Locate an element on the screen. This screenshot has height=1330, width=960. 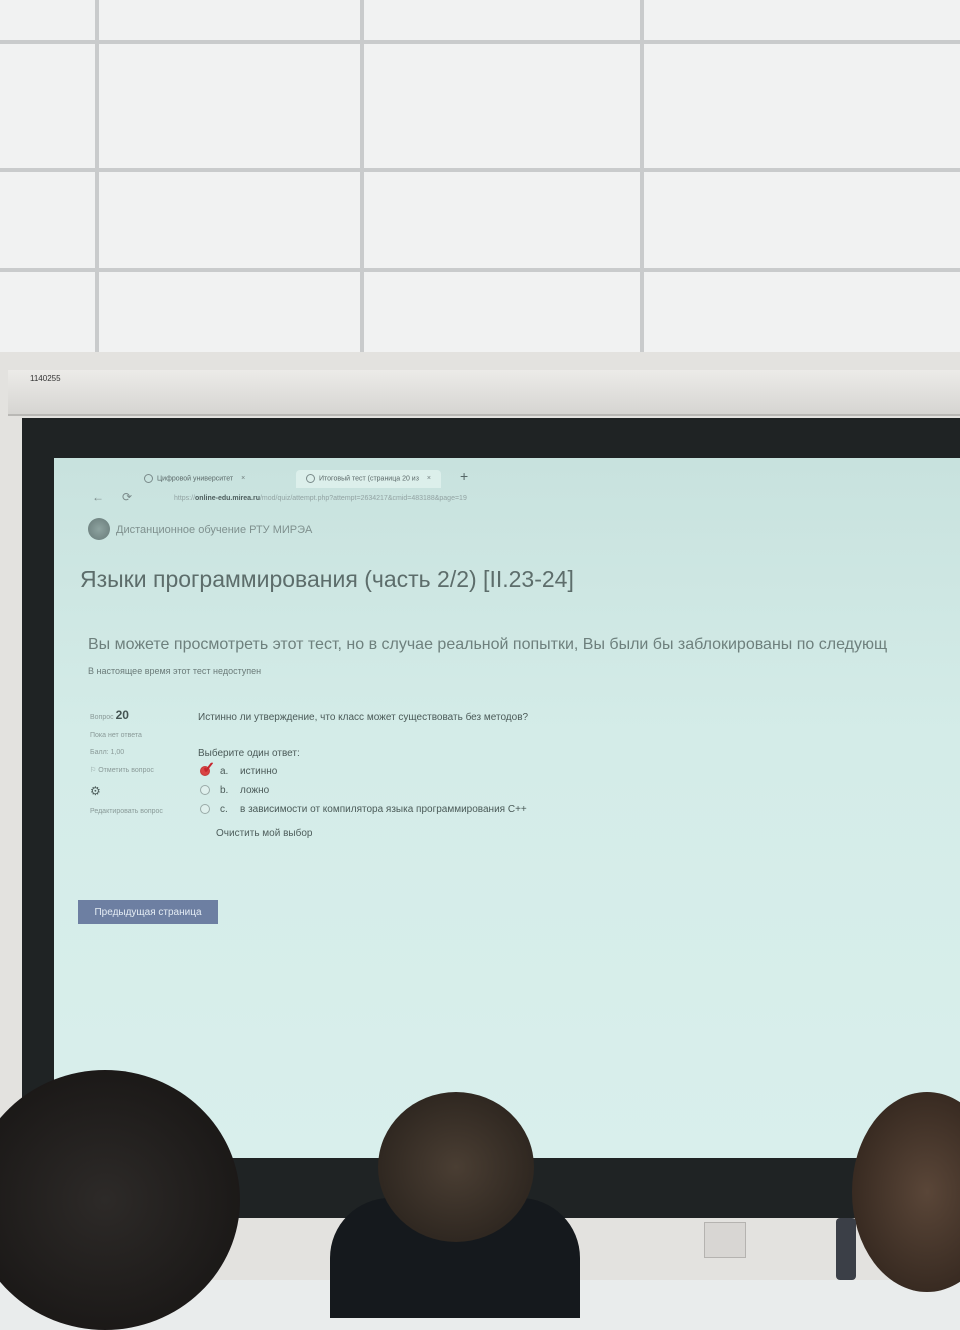
tab-label: Цифровой университет is located at coordinates (195, 479).